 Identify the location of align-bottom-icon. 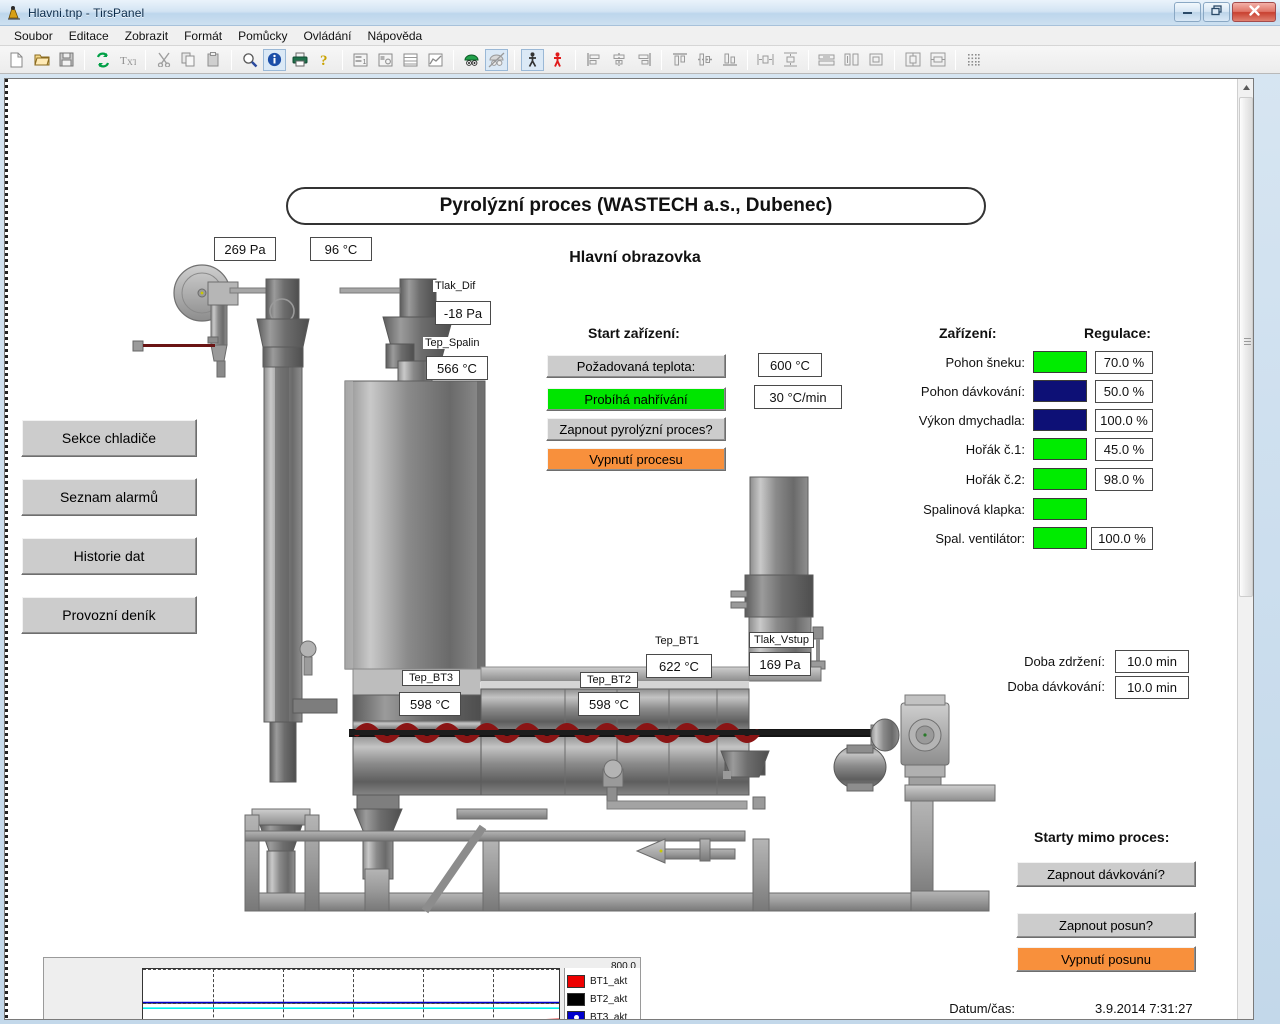
(729, 60).